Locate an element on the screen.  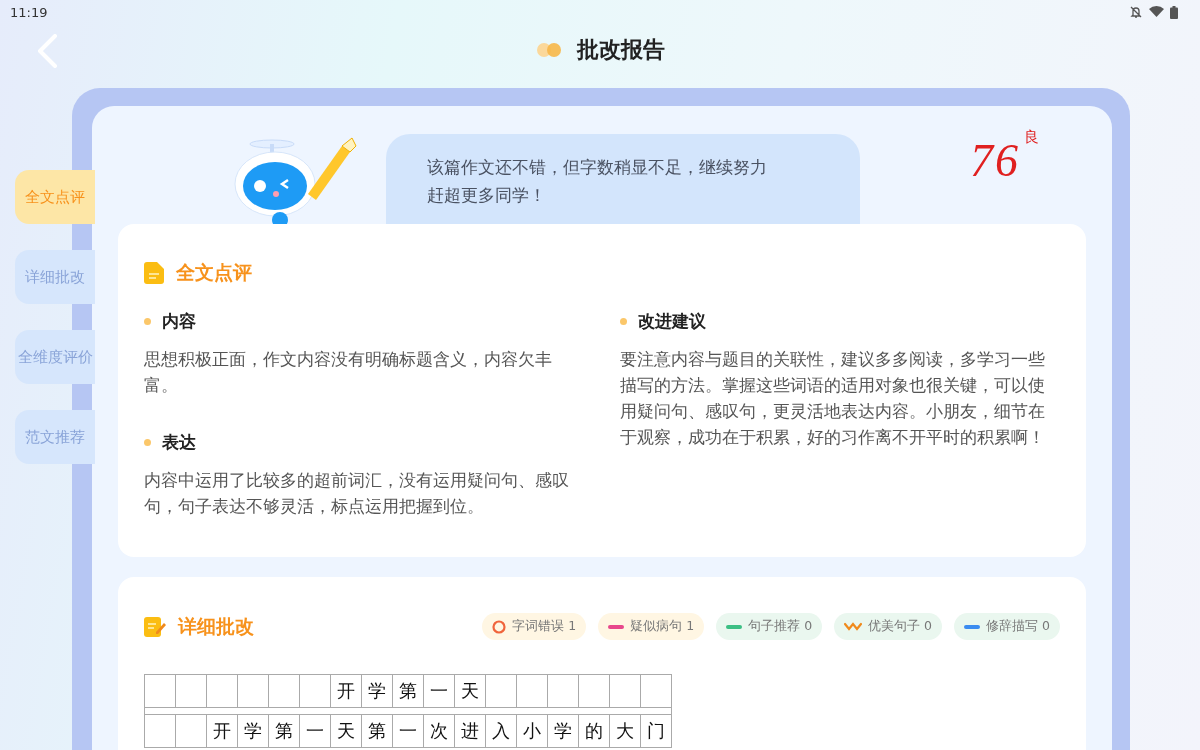
legend-chip: 优美句子 0 is located at coordinates (888, 626).